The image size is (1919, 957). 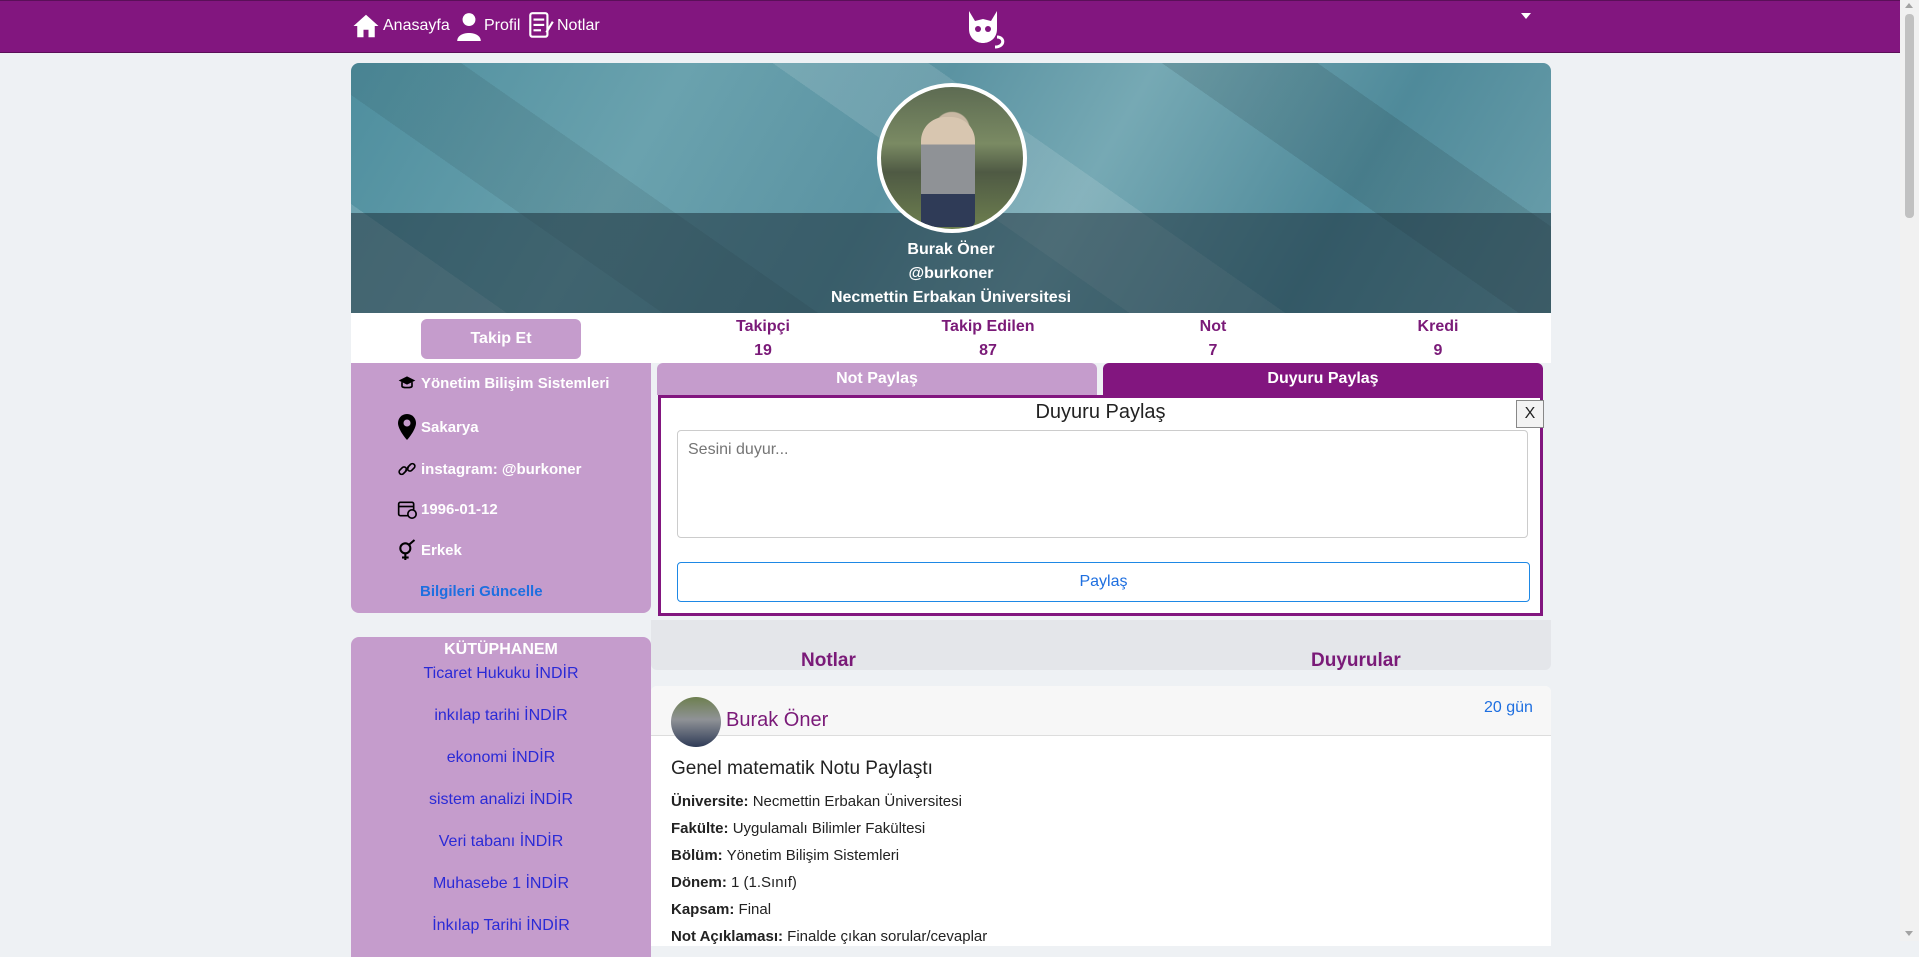 I want to click on info-link-text: instagram: @burkoner, so click(x=501, y=469).